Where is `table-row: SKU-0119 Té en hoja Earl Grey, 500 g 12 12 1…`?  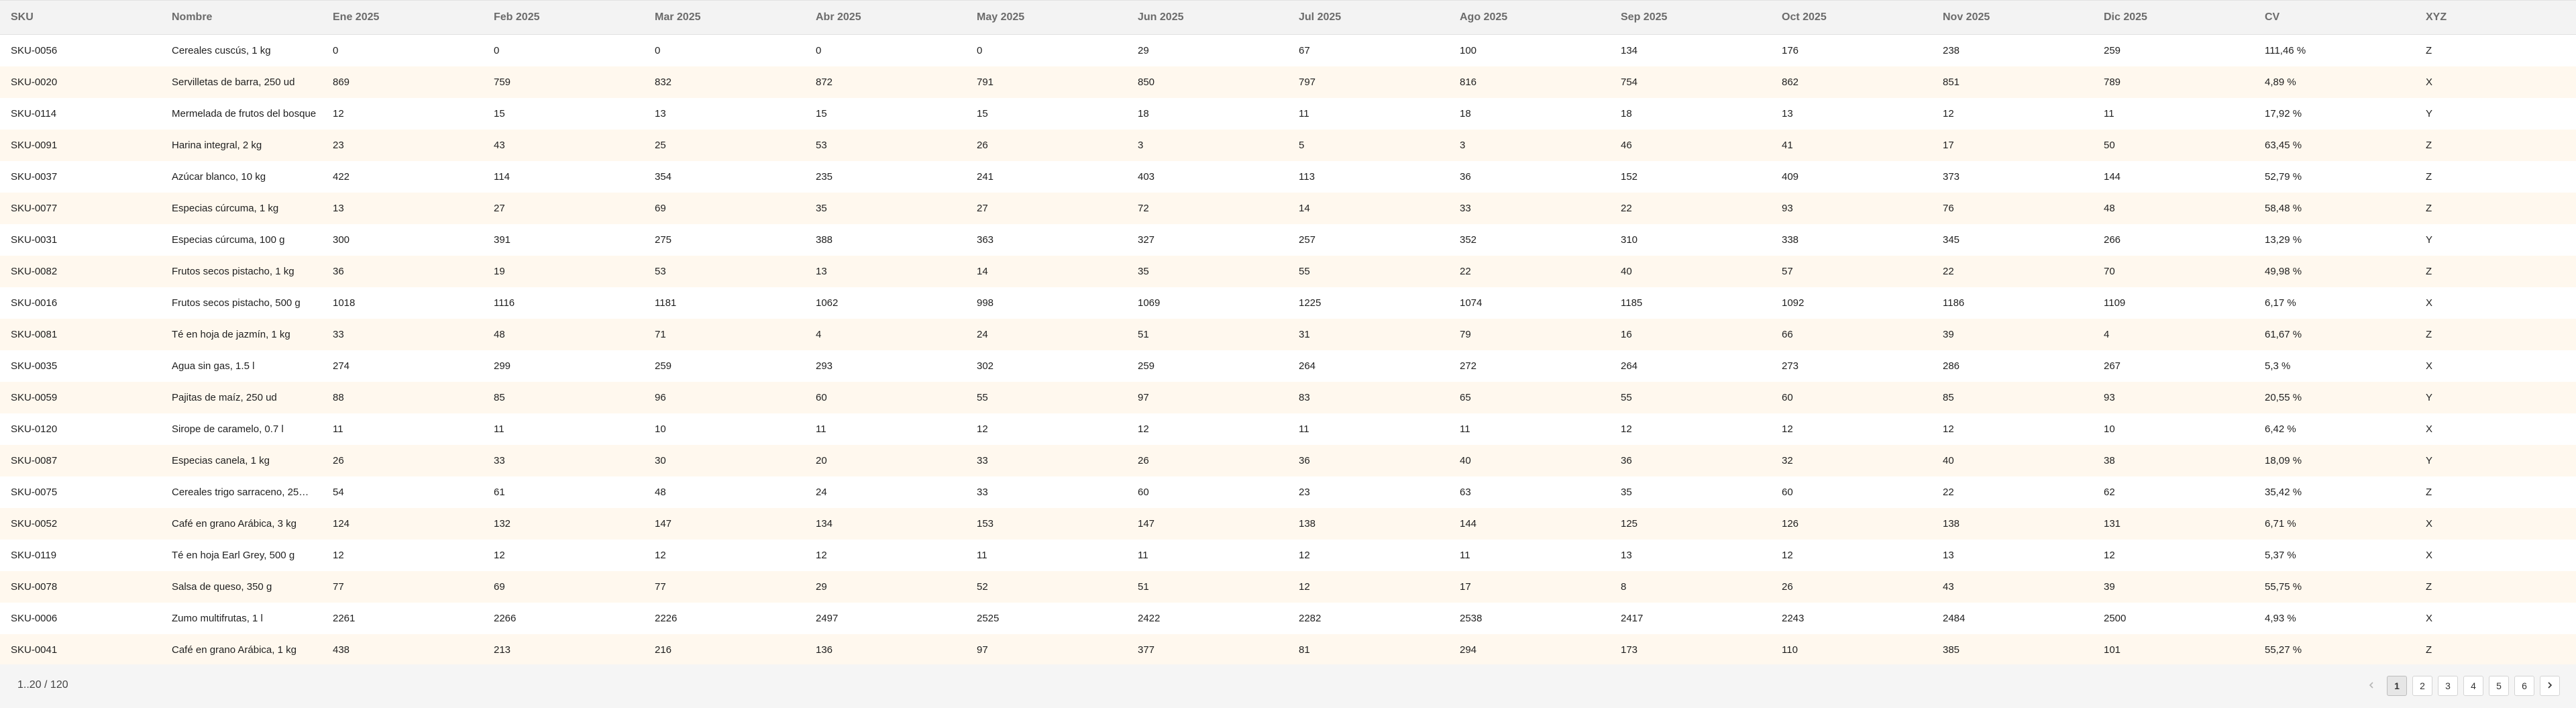
table-row: SKU-0119 Té en hoja Earl Grey, 500 g 12 12 1… is located at coordinates (1288, 555).